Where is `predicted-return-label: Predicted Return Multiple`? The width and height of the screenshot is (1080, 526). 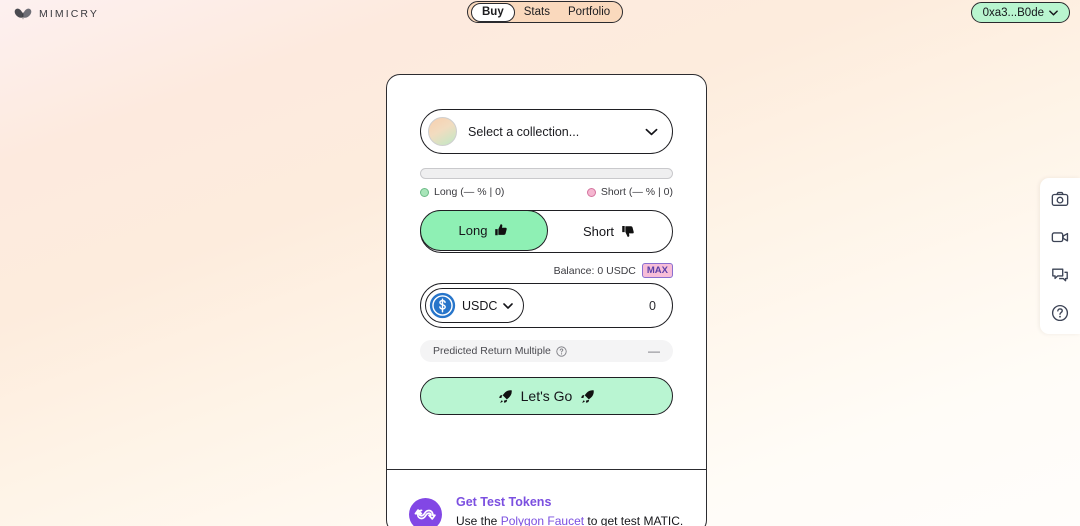
predicted-return-label: Predicted Return Multiple is located at coordinates (492, 351).